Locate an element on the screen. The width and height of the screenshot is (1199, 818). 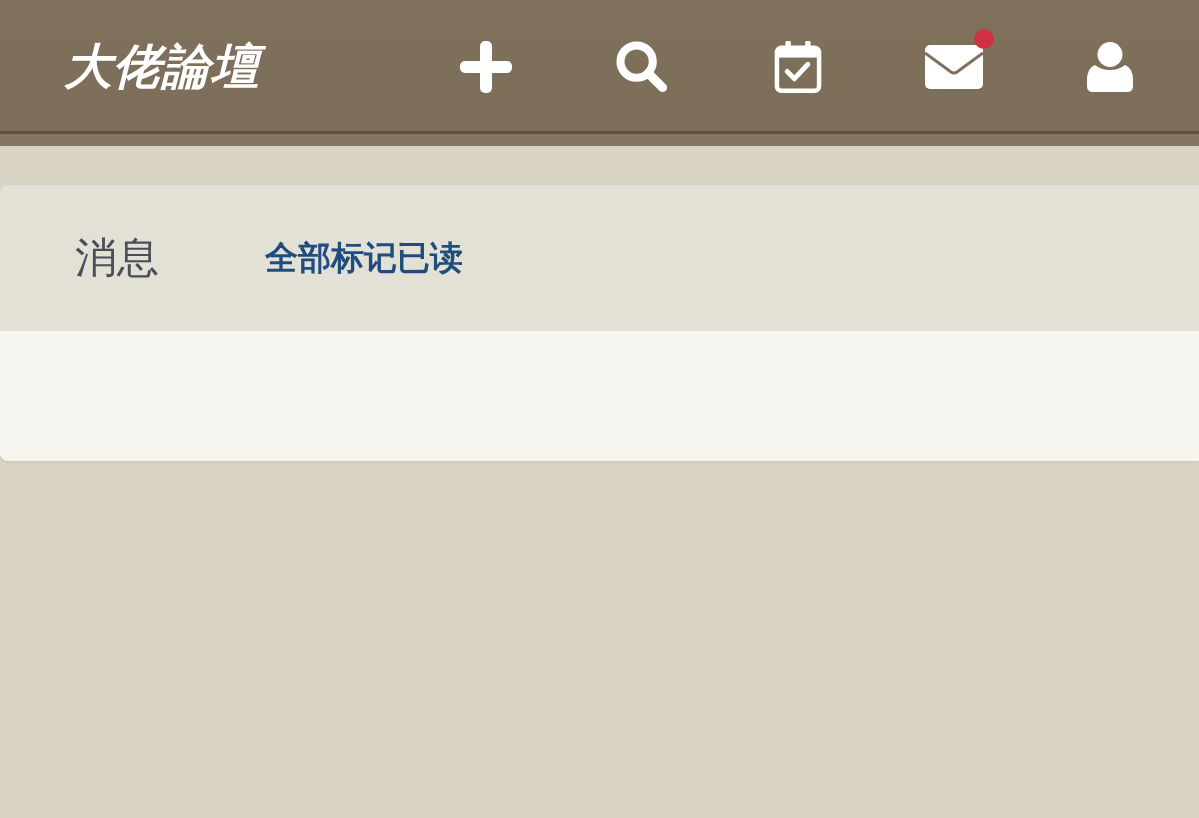
panel-title: 消息 is located at coordinates (117, 258).